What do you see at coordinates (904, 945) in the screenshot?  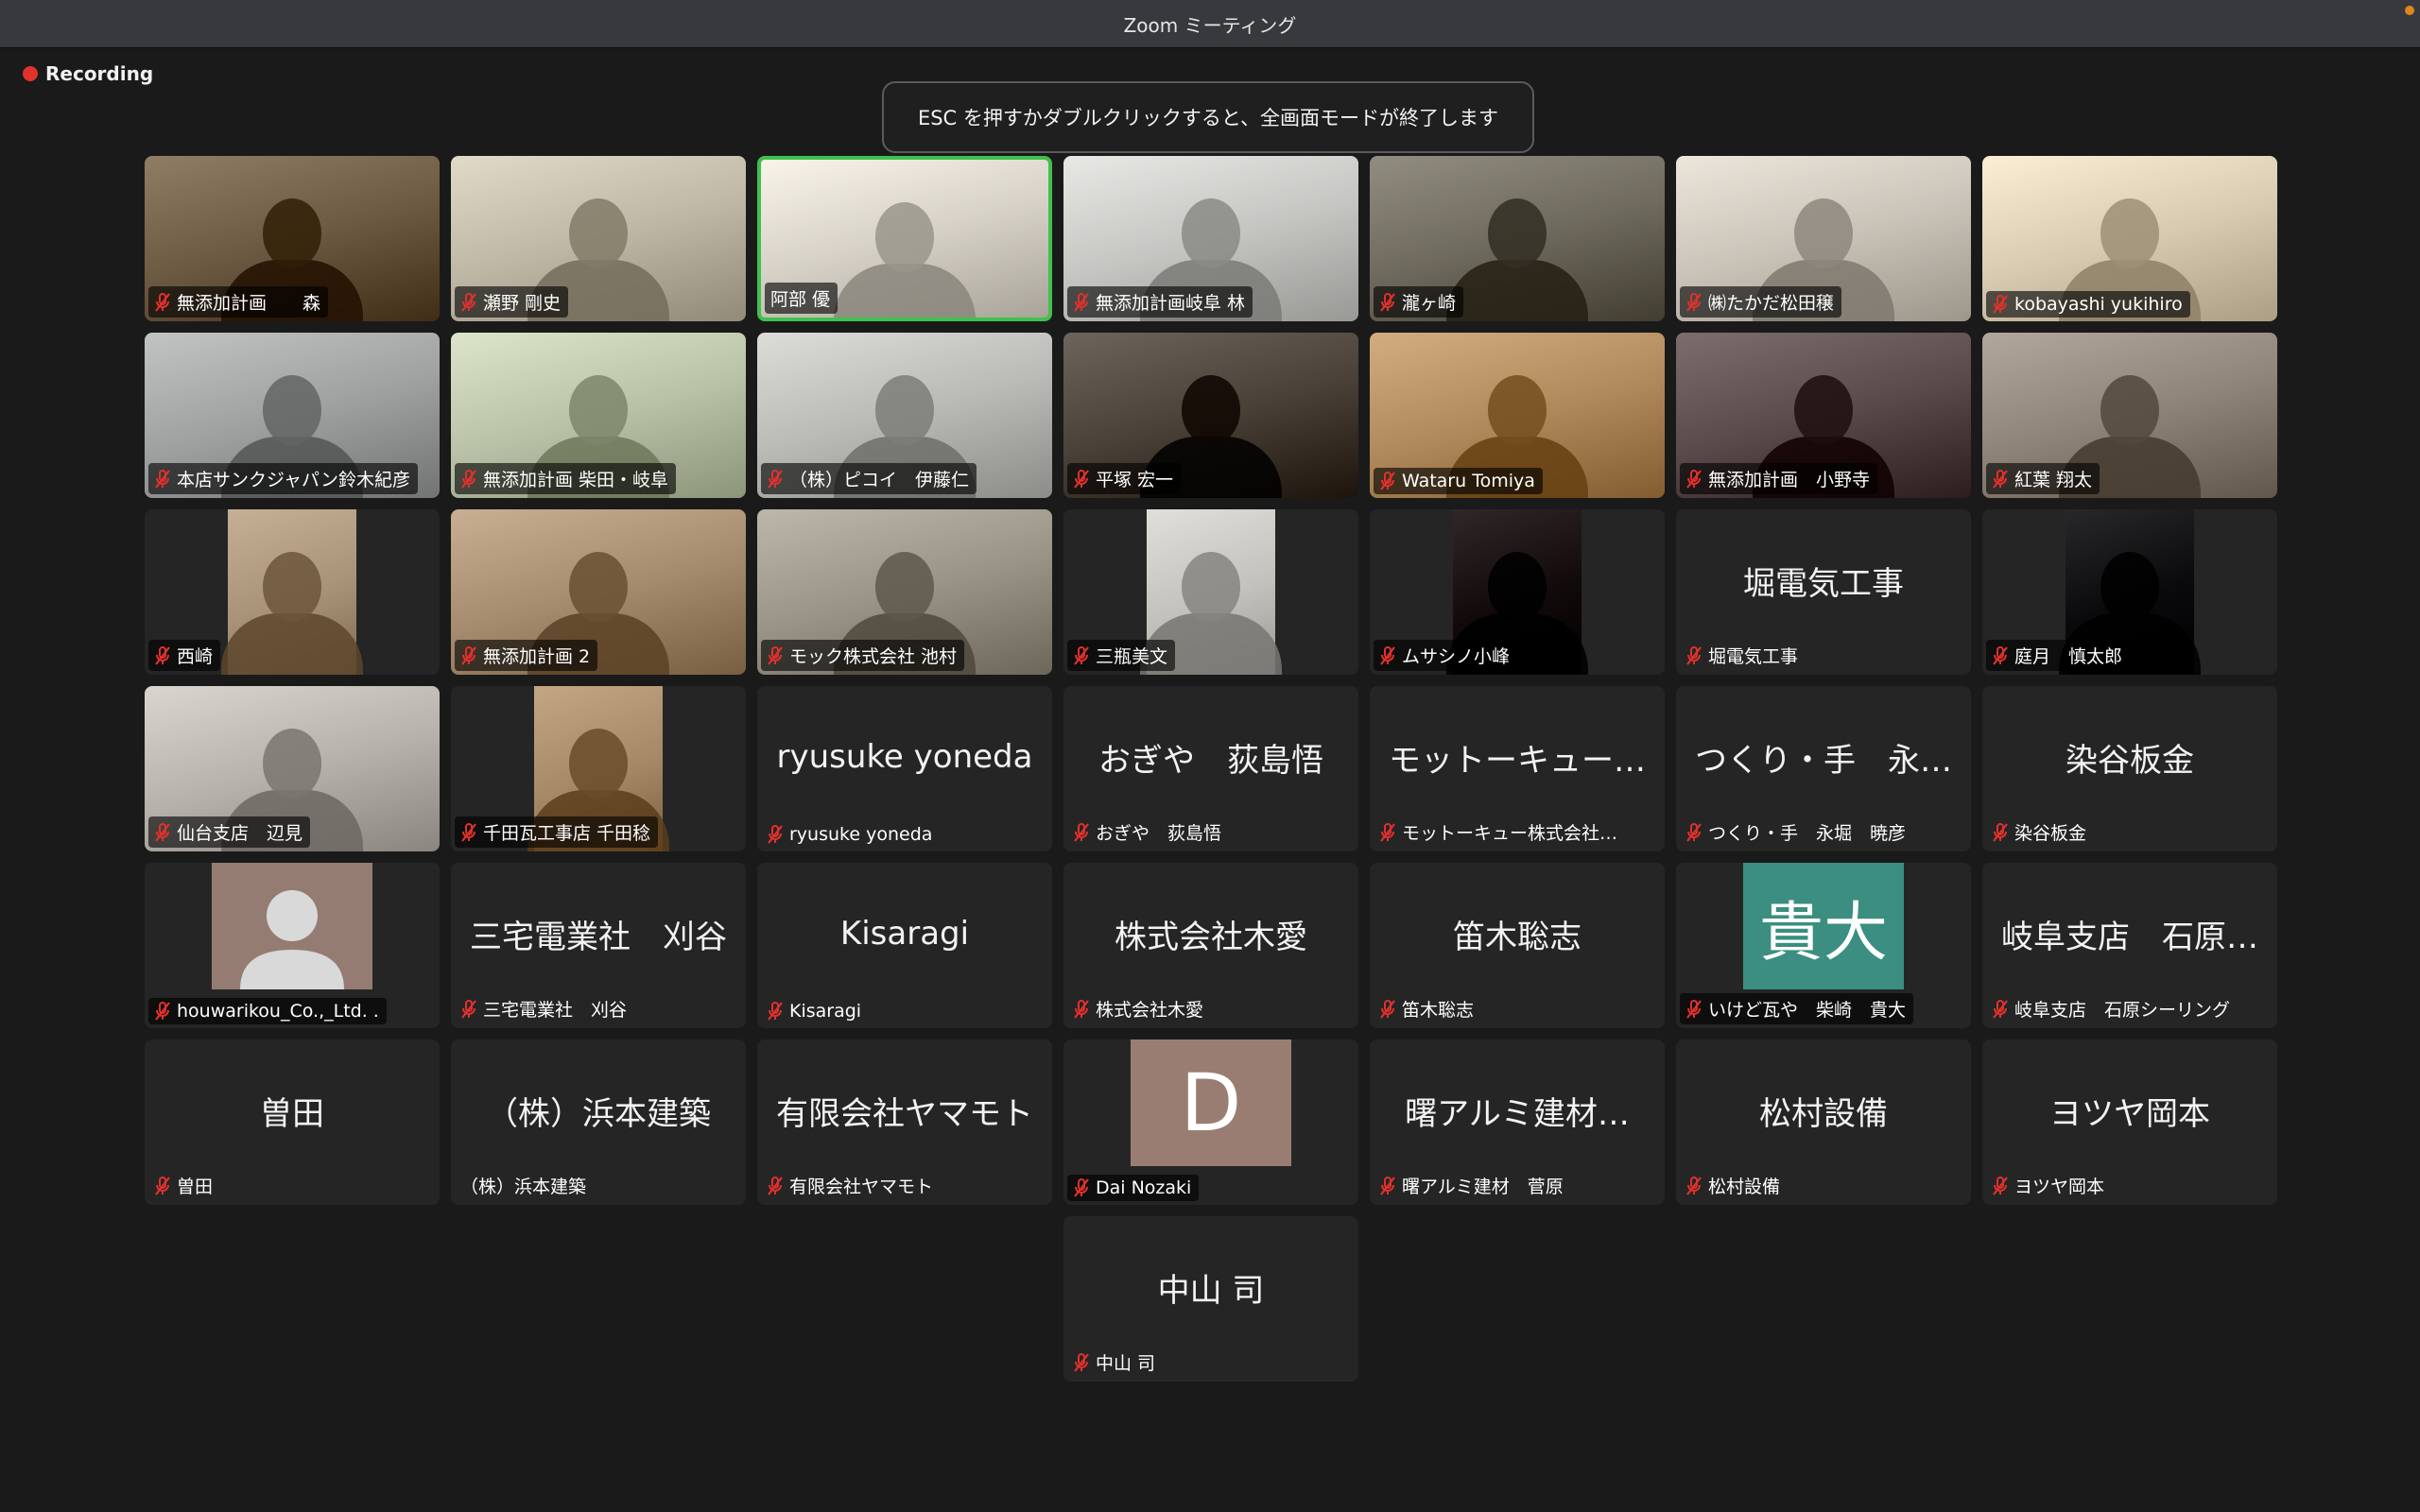 I see `participant-tile: Kisaragi Kisaragi` at bounding box center [904, 945].